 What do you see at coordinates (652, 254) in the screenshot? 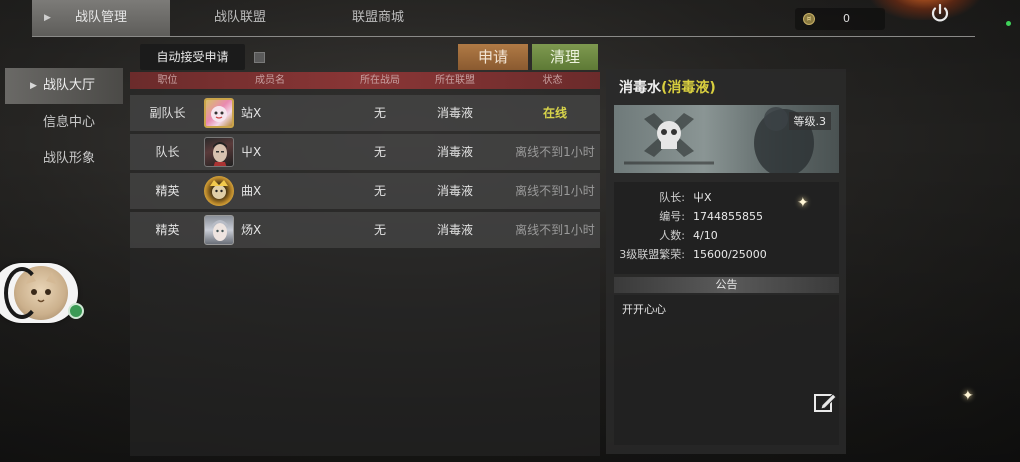
I see `stat-label: 3级联盟繁荣:` at bounding box center [652, 254].